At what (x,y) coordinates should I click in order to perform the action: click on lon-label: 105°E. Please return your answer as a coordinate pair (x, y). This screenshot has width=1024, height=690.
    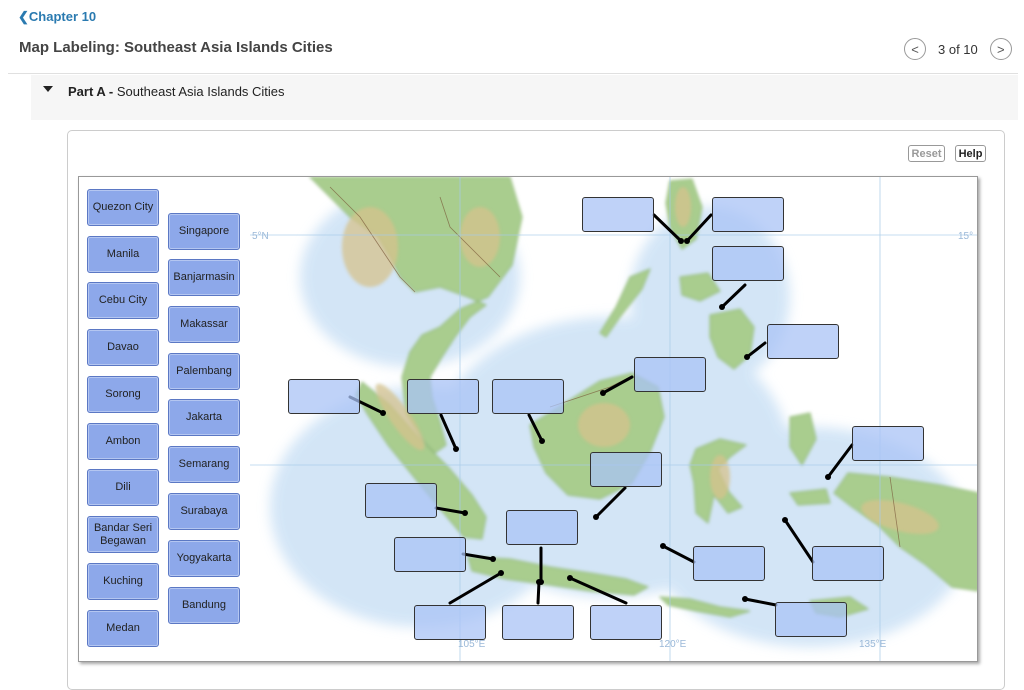
    Looking at the image, I should click on (472, 644).